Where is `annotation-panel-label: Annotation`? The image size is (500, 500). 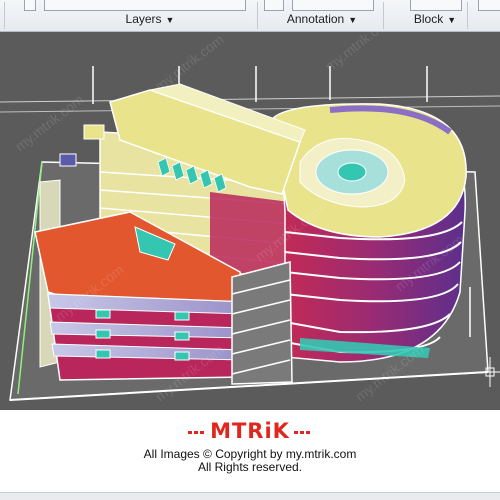 annotation-panel-label: Annotation is located at coordinates (315, 19).